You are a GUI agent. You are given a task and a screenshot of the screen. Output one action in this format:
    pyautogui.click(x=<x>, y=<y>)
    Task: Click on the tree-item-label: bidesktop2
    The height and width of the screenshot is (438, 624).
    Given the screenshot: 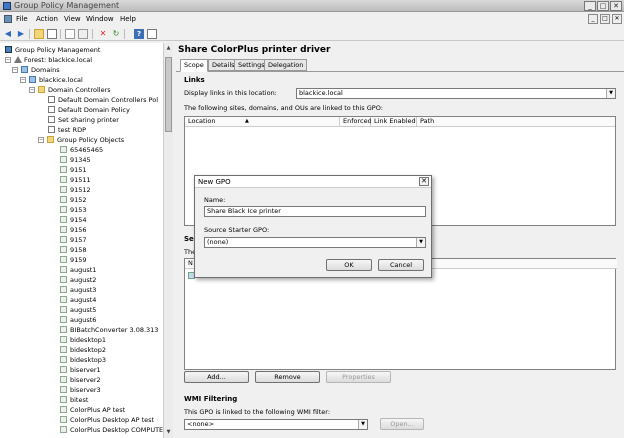 What is the action you would take?
    pyautogui.click(x=88, y=350)
    